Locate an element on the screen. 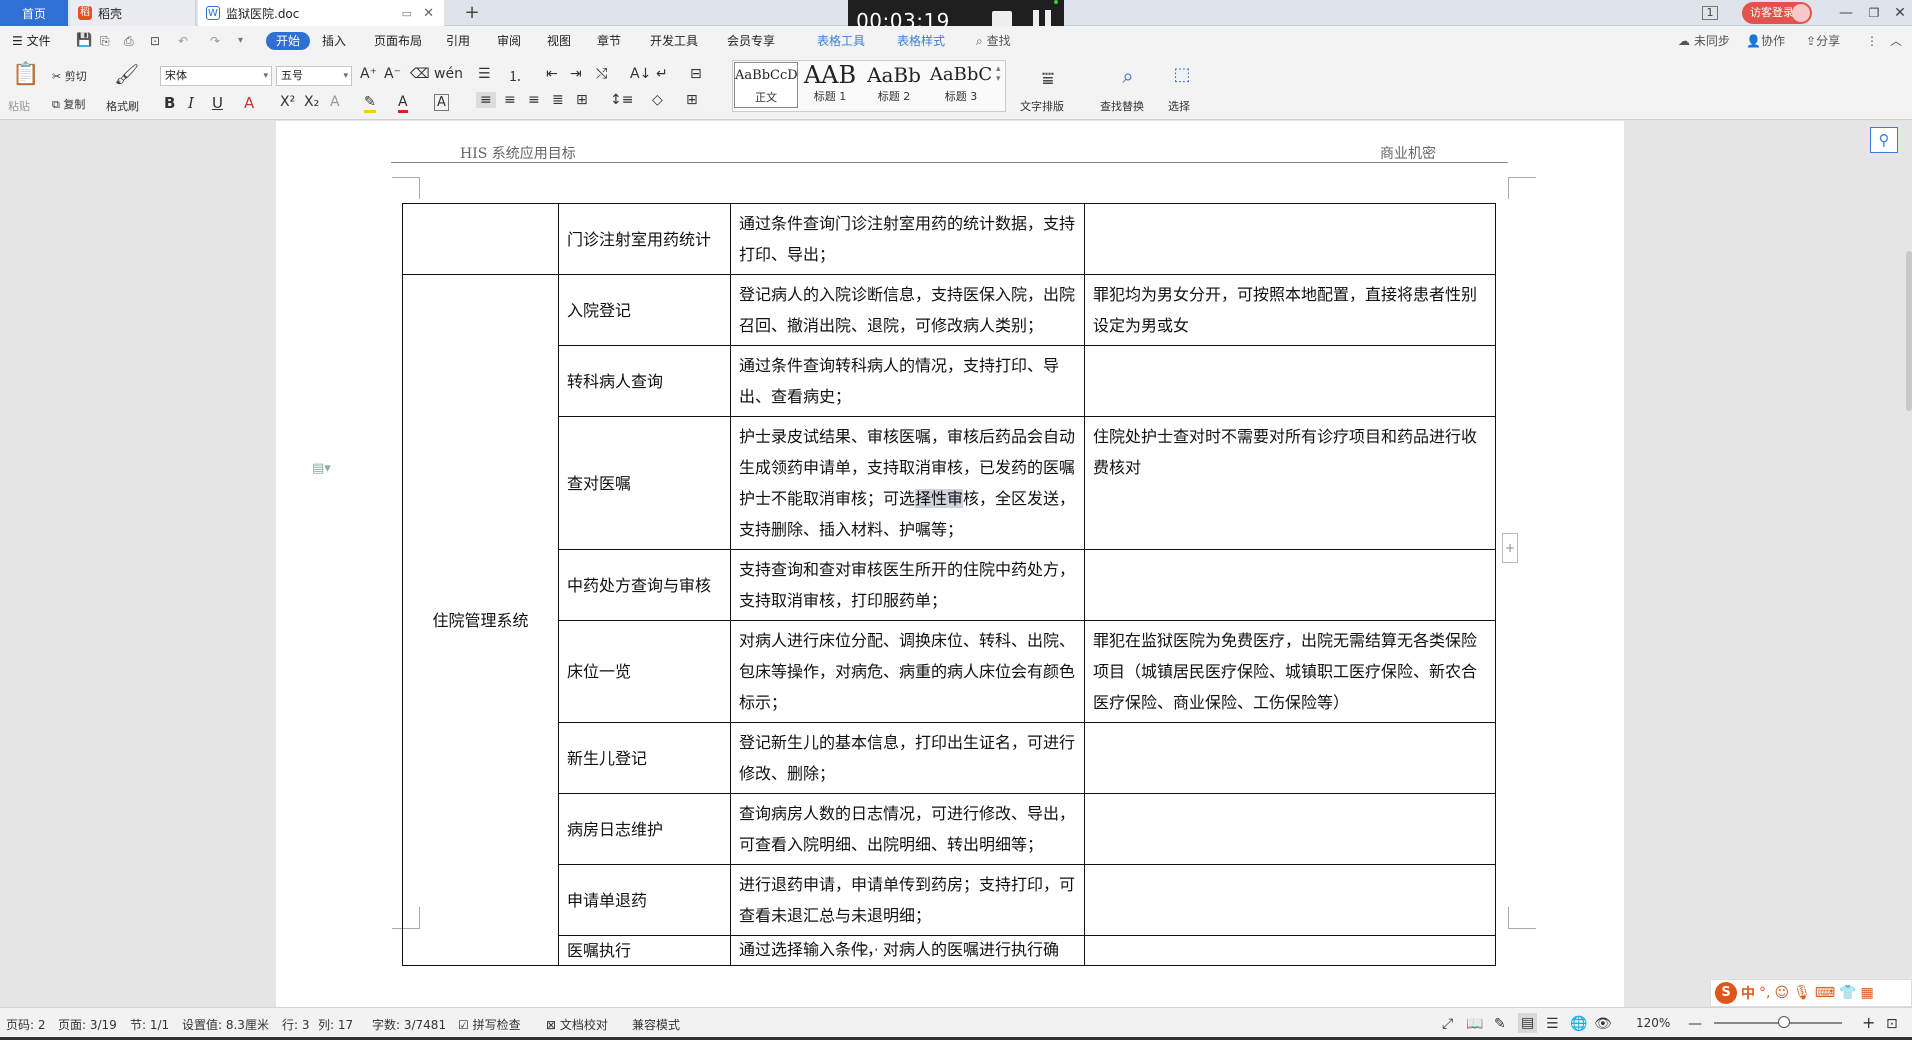  close-window-icon: ✕ is located at coordinates (1900, 13).